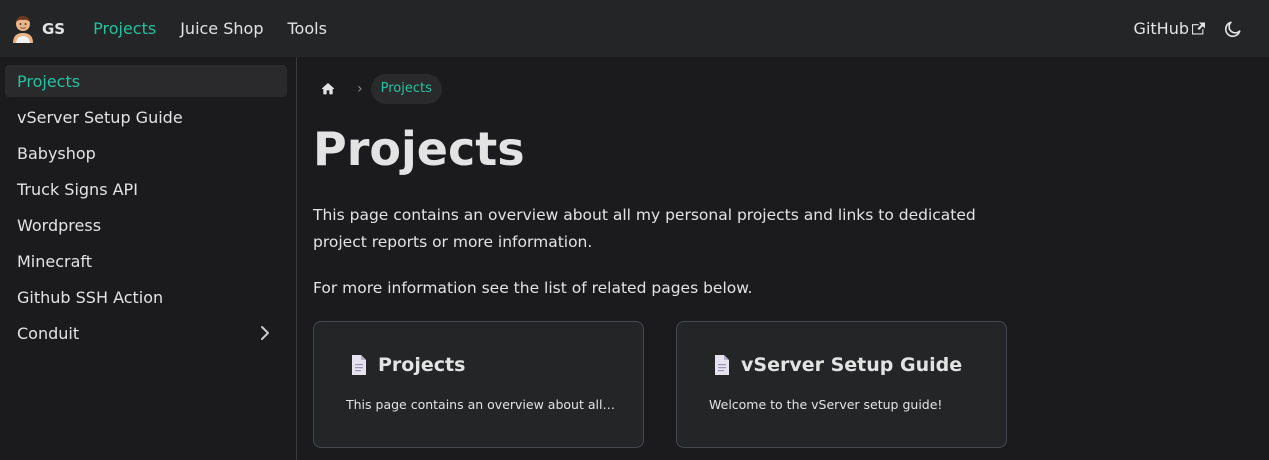 This screenshot has width=1269, height=460. What do you see at coordinates (265, 333) in the screenshot?
I see `chevron-right-icon` at bounding box center [265, 333].